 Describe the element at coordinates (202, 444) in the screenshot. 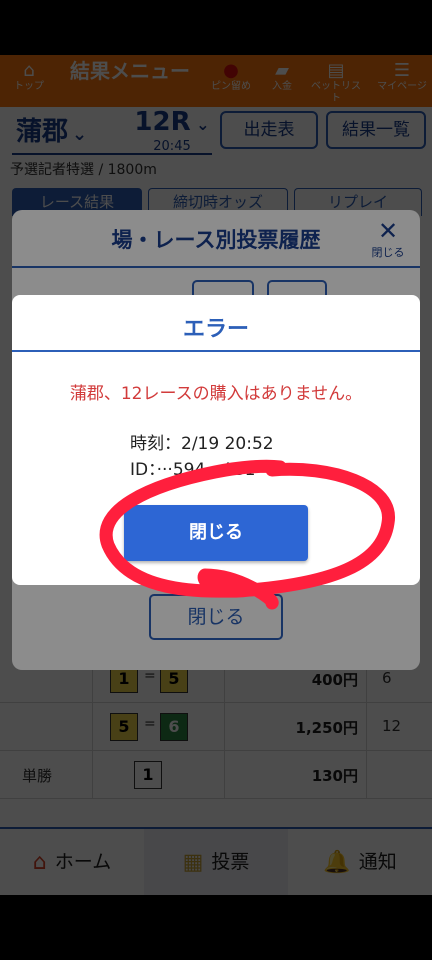

I see `error-time: 時刻：2/19 20:52` at that location.